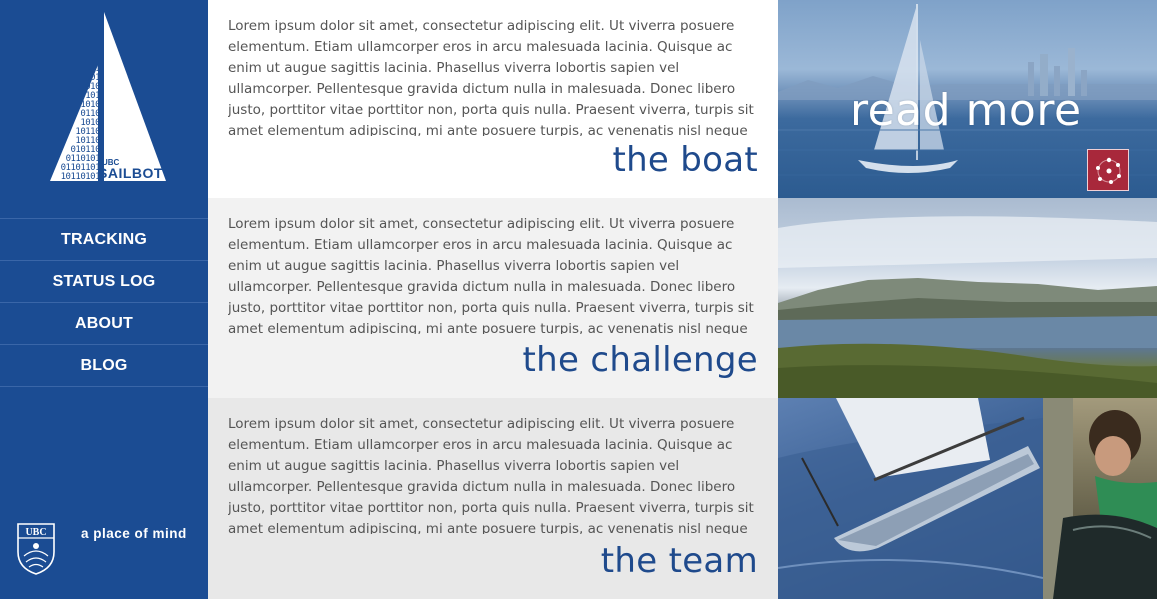 The image size is (1157, 599). I want to click on team-member-photo, so click(1100, 498).